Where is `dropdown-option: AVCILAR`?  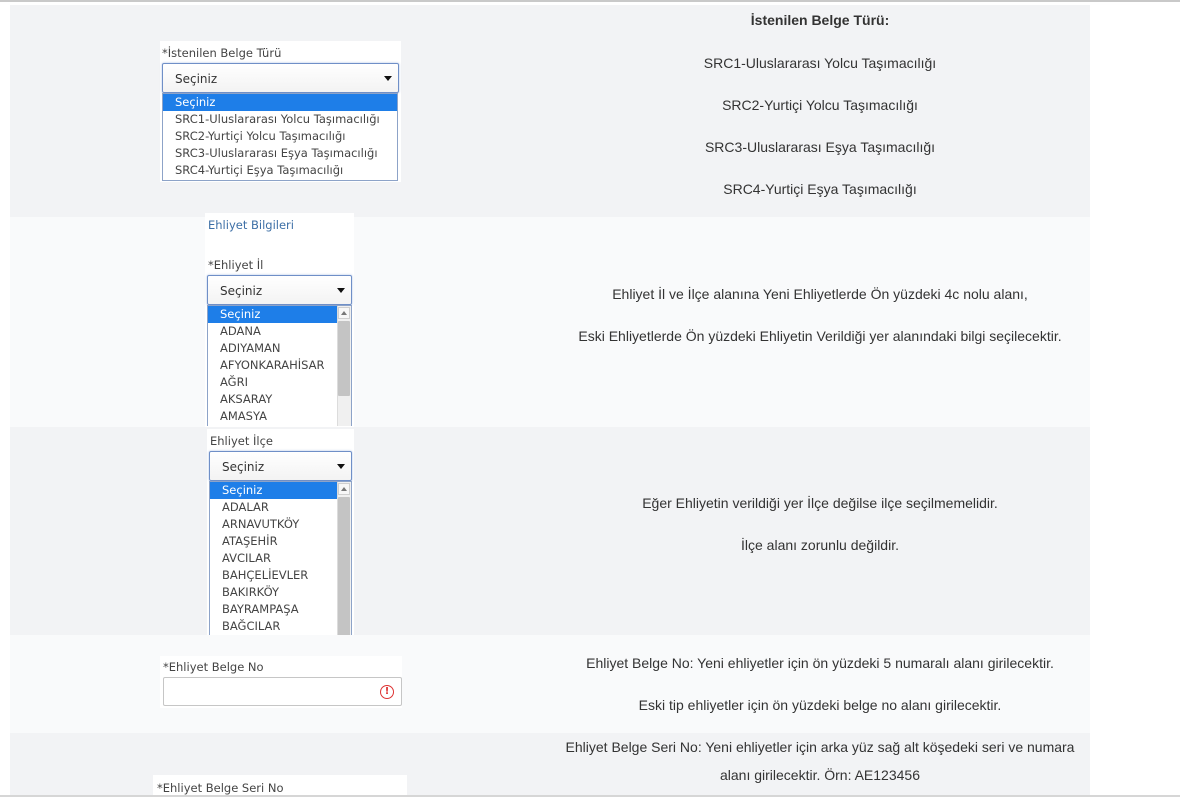 dropdown-option: AVCILAR is located at coordinates (280, 558).